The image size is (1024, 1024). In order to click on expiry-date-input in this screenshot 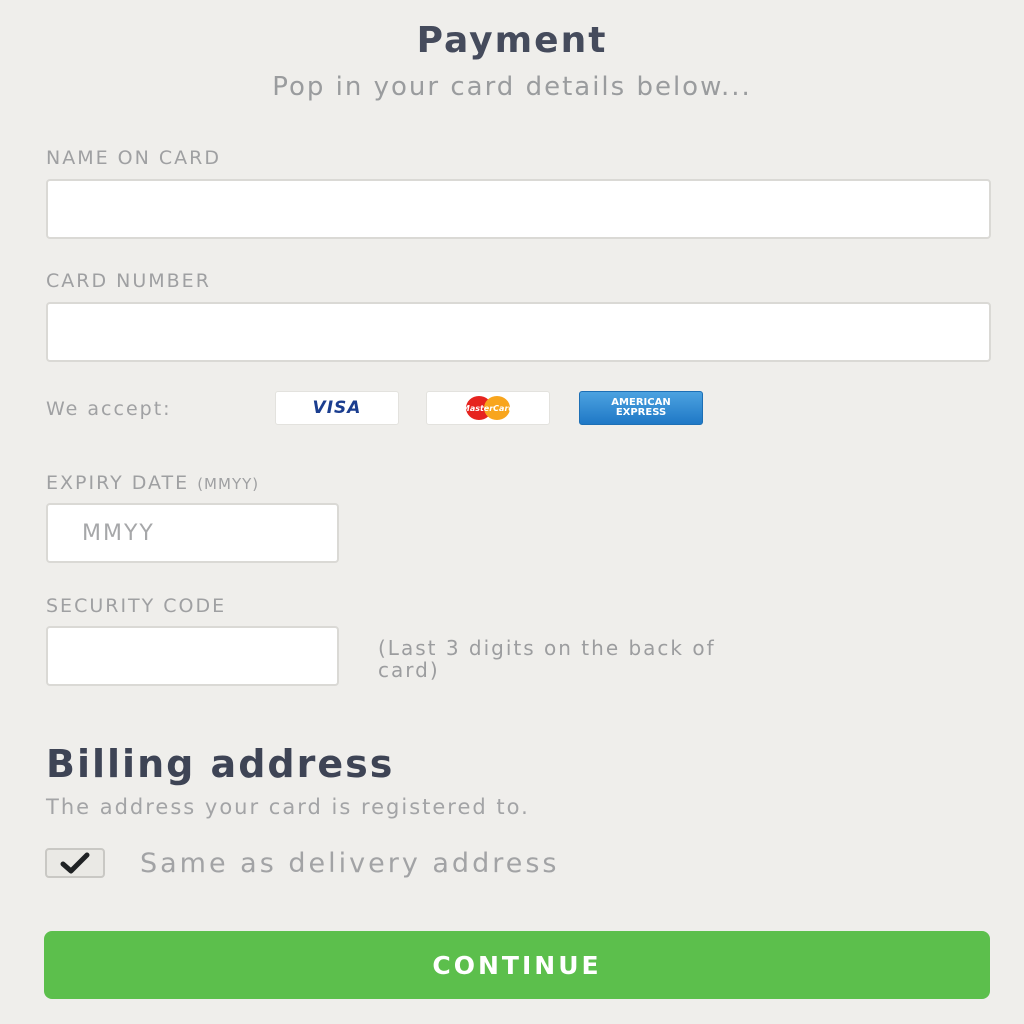, I will do `click(192, 533)`.